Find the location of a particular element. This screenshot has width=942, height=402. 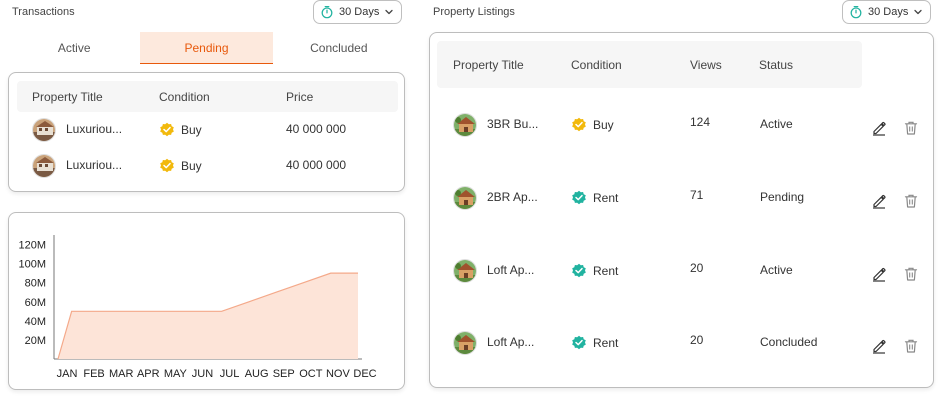

tab-active: Active is located at coordinates (74, 48).